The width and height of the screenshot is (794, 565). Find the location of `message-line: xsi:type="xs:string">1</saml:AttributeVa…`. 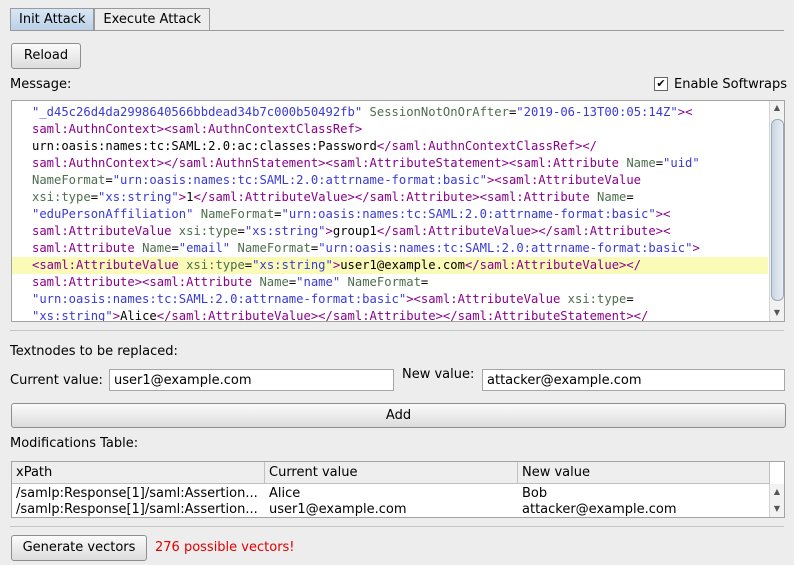

message-line: xsi:type="xs:string">1</saml:AttributeVa… is located at coordinates (400, 197).